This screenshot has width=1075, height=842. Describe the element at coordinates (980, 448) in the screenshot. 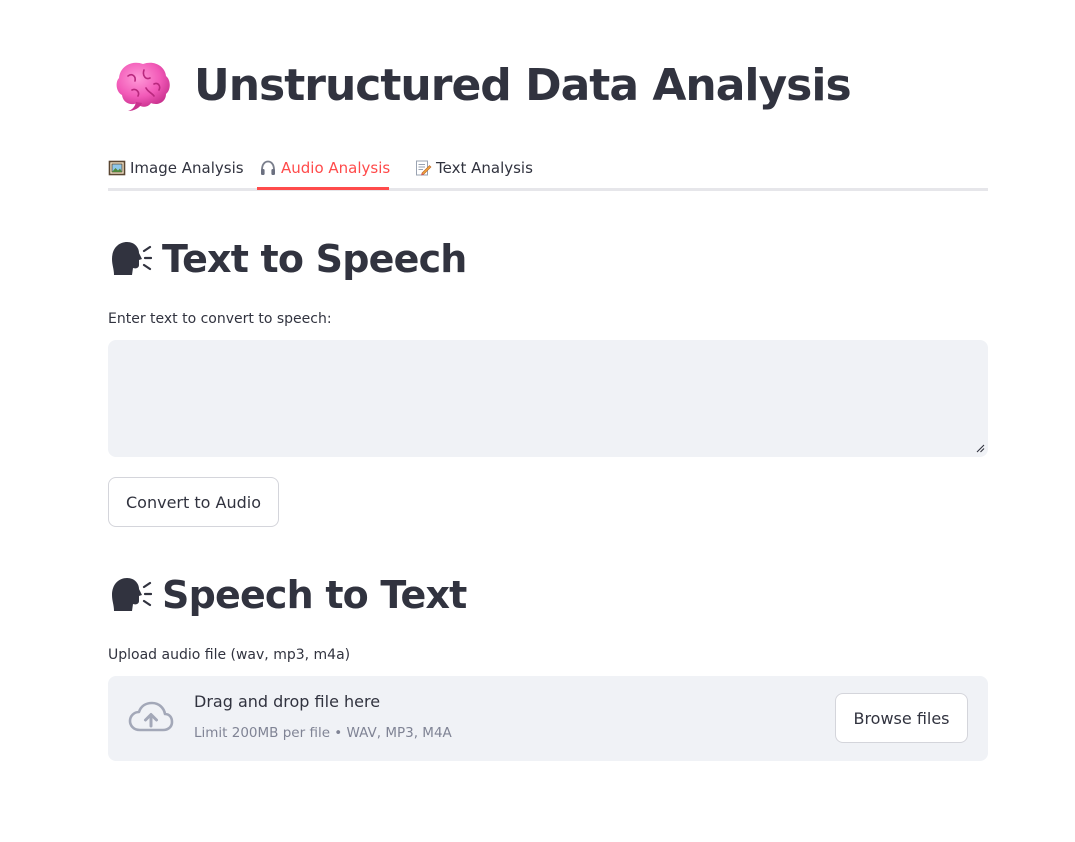

I see `resize-grip-icon` at that location.